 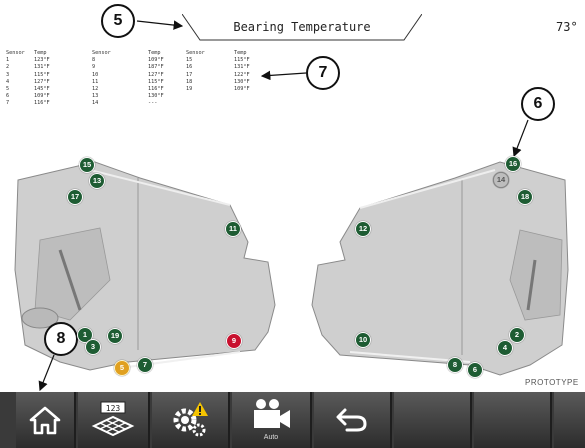 I want to click on sensor-18: 18, so click(x=525, y=197).